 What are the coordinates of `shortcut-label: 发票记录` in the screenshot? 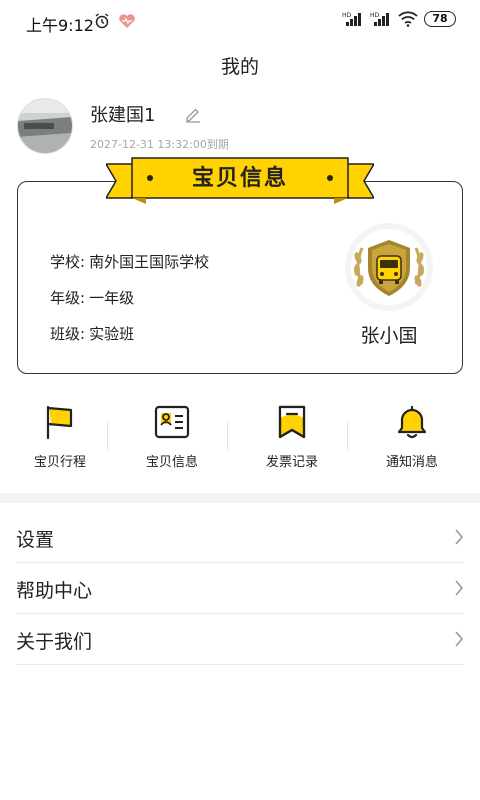 It's located at (291, 462).